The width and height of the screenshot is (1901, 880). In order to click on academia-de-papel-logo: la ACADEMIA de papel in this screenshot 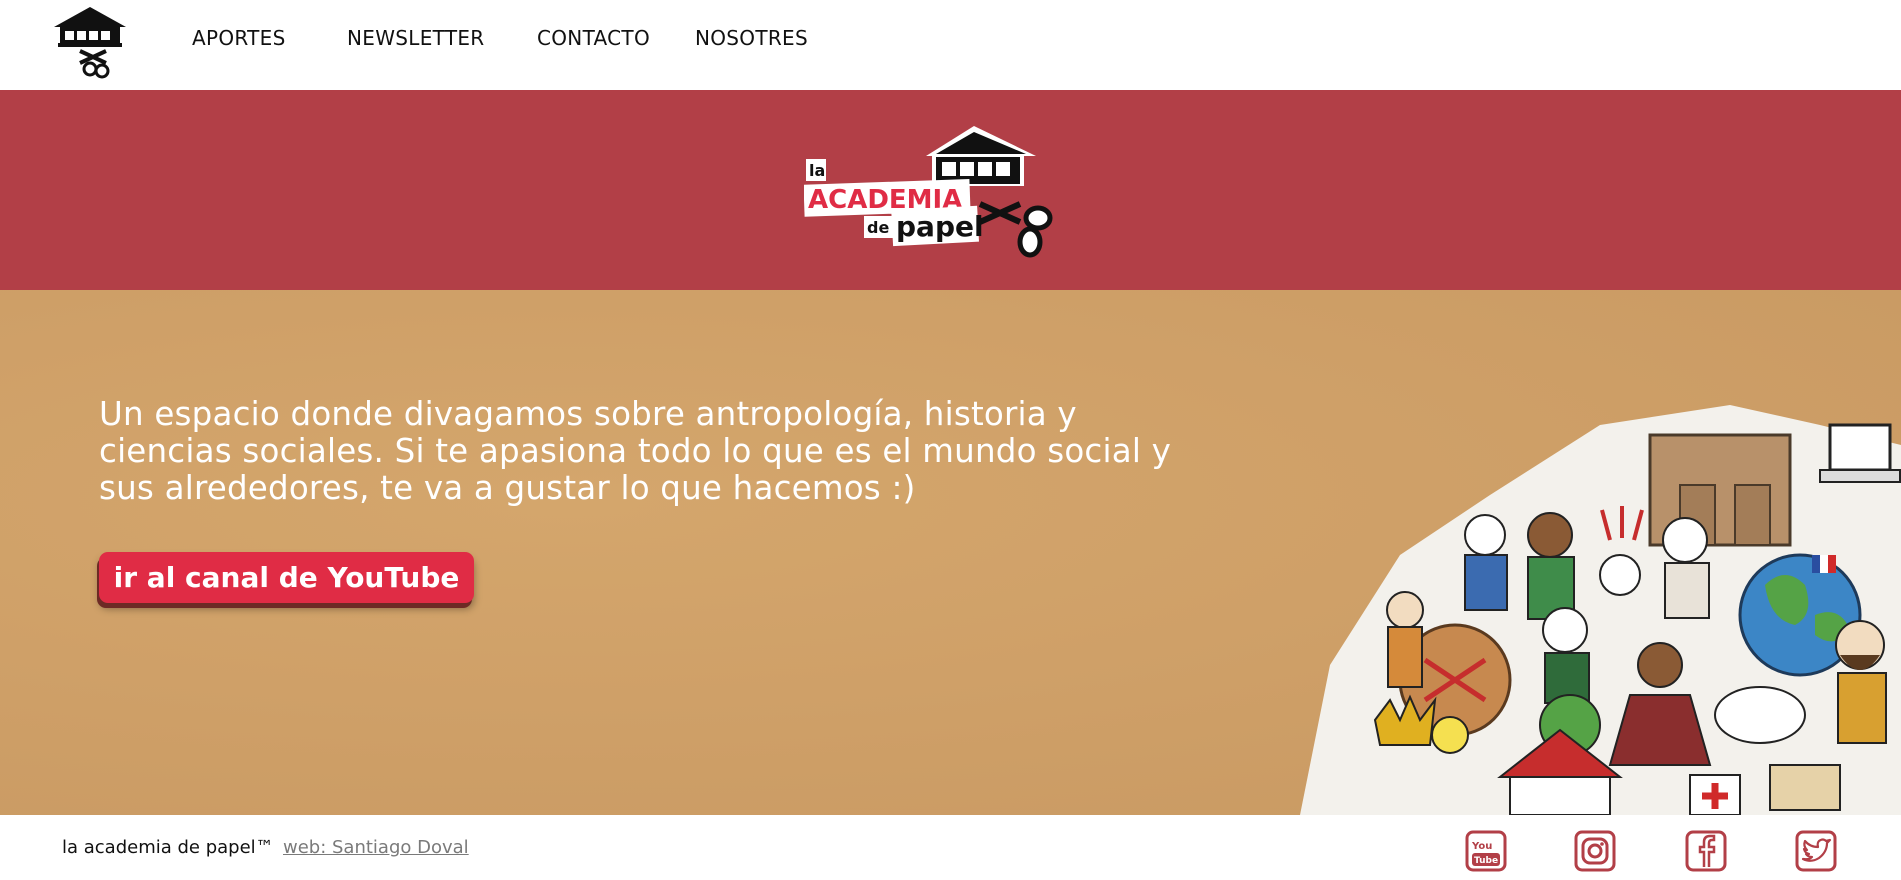, I will do `click(928, 192)`.